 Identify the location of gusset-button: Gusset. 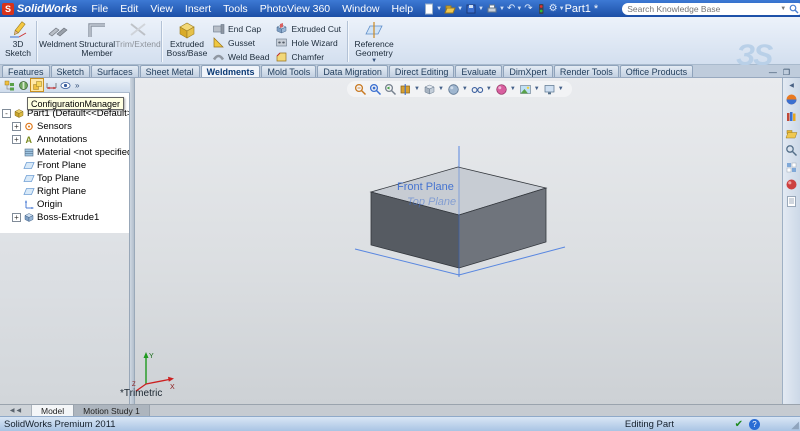
(240, 42).